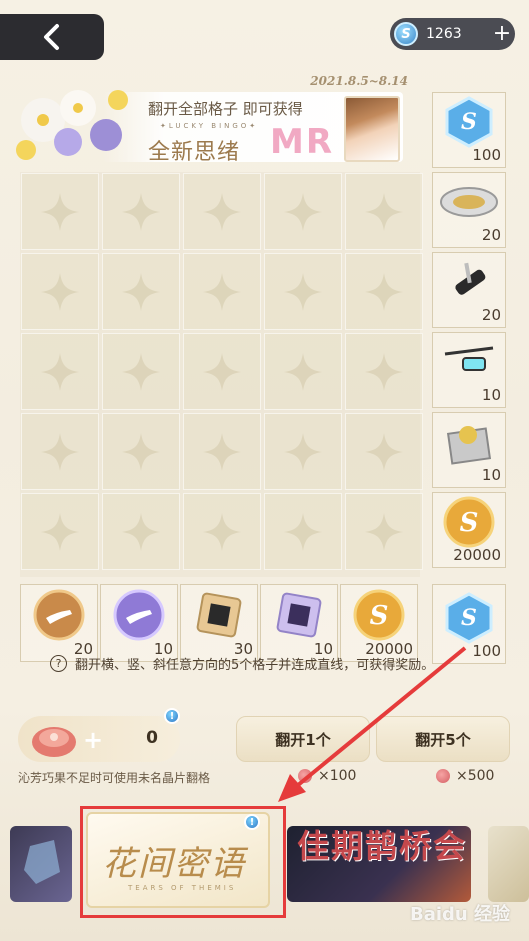 The height and width of the screenshot is (941, 529). What do you see at coordinates (469, 284) in the screenshot?
I see `pocket-knife-icon` at bounding box center [469, 284].